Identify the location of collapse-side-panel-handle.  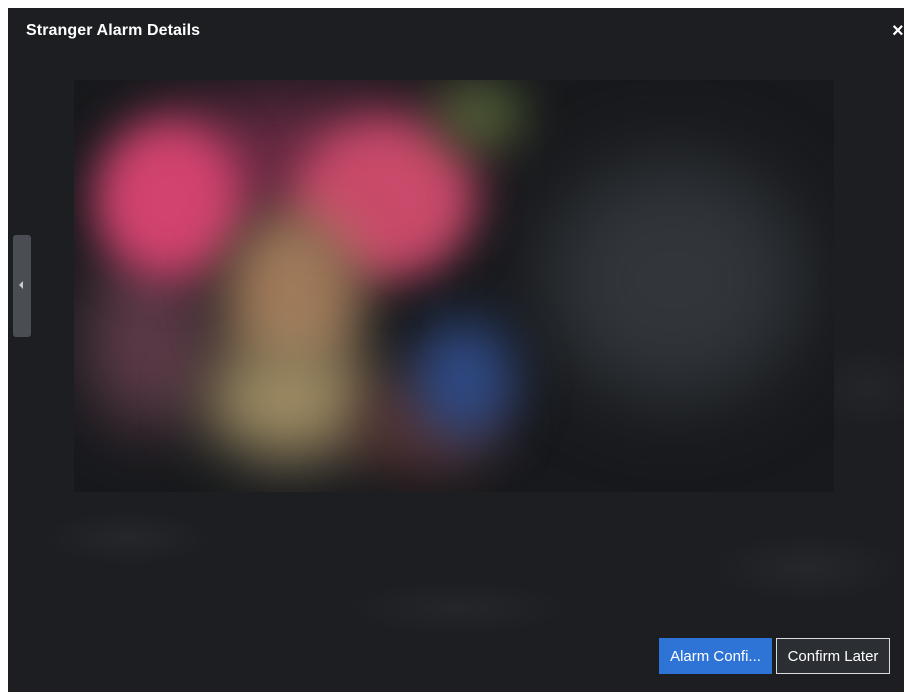
(22, 286).